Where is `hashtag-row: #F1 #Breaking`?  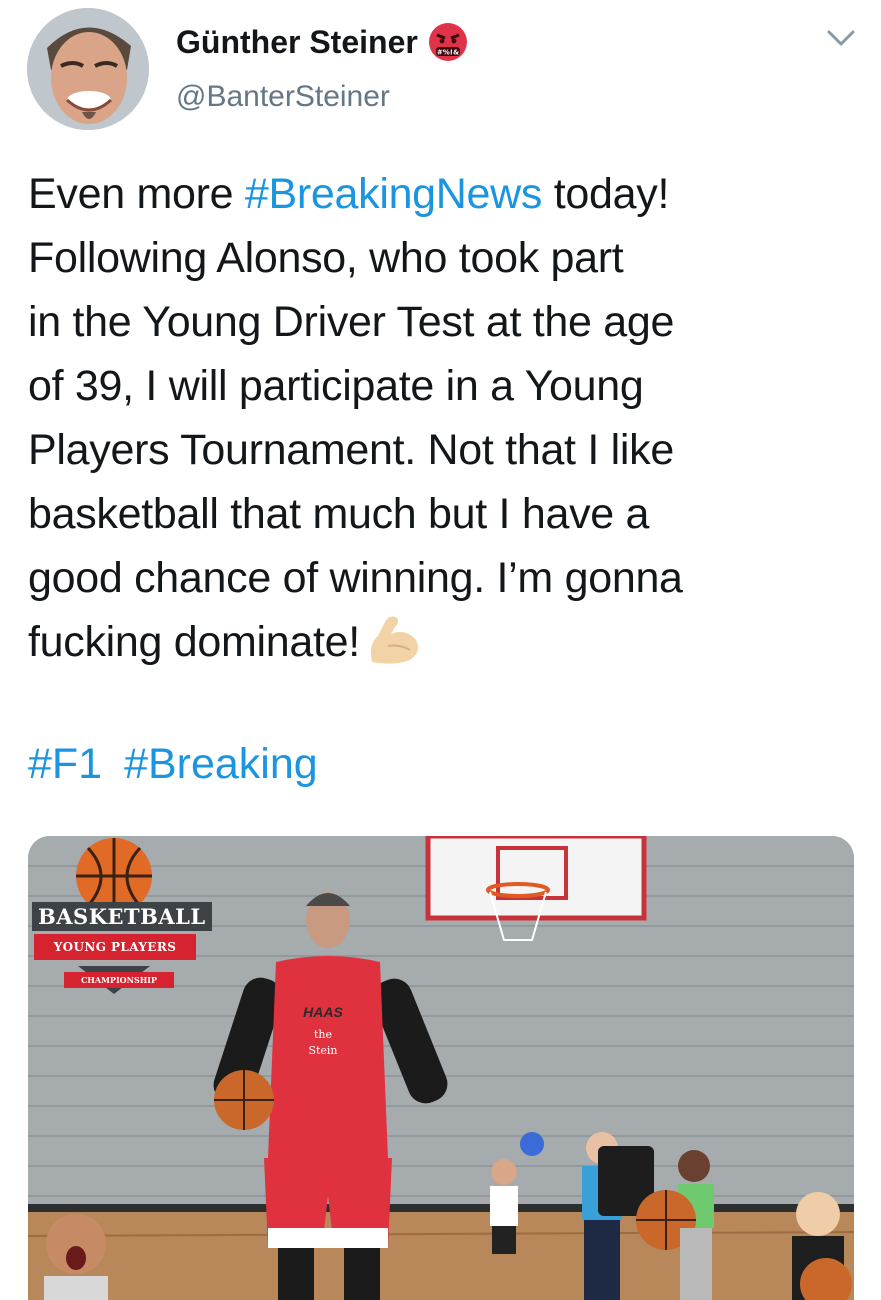 hashtag-row: #F1 #Breaking is located at coordinates (178, 764).